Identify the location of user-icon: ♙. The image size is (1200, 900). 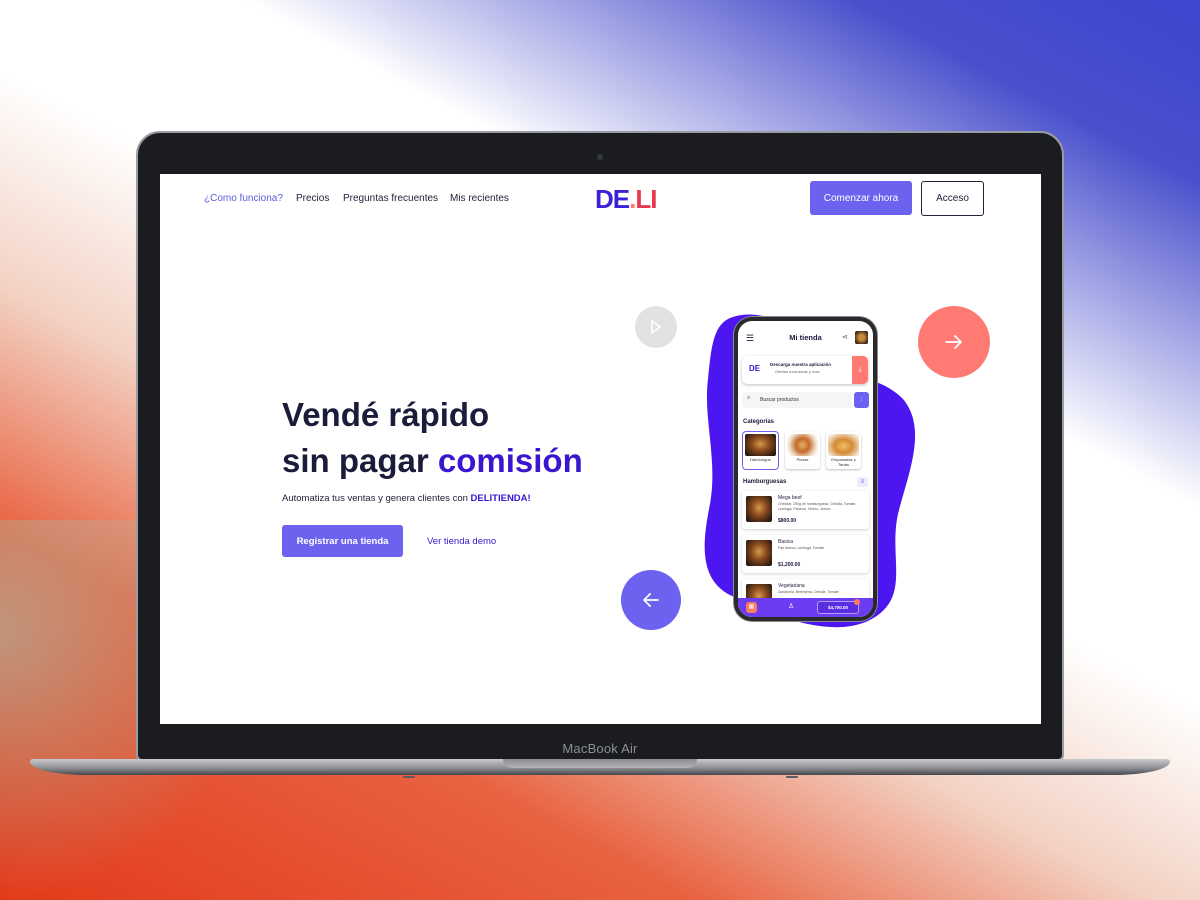
(791, 606).